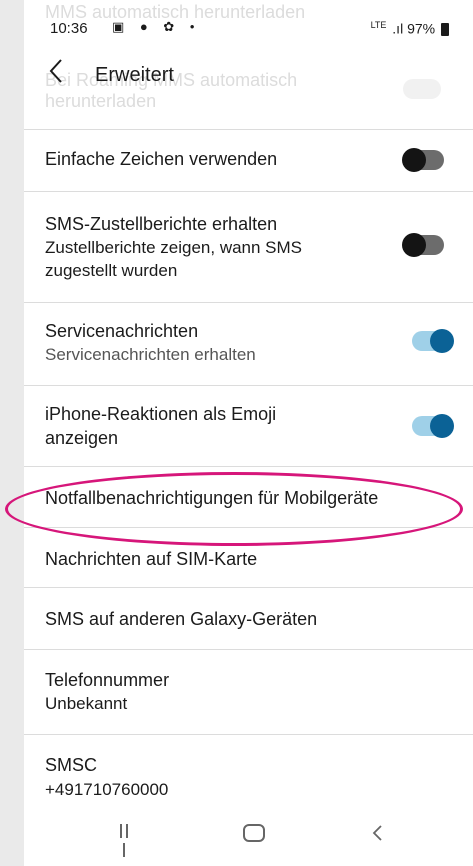 The image size is (473, 866). I want to click on setting-simple-characters: Einfache Zeichen verwenden, so click(248, 160).